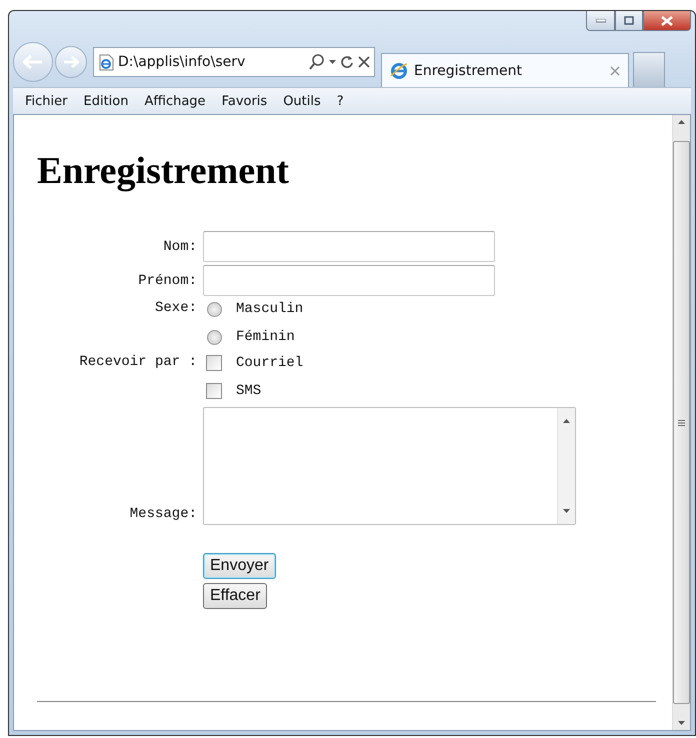 The image size is (696, 738). What do you see at coordinates (270, 363) in the screenshot?
I see `option-label: Courriel` at bounding box center [270, 363].